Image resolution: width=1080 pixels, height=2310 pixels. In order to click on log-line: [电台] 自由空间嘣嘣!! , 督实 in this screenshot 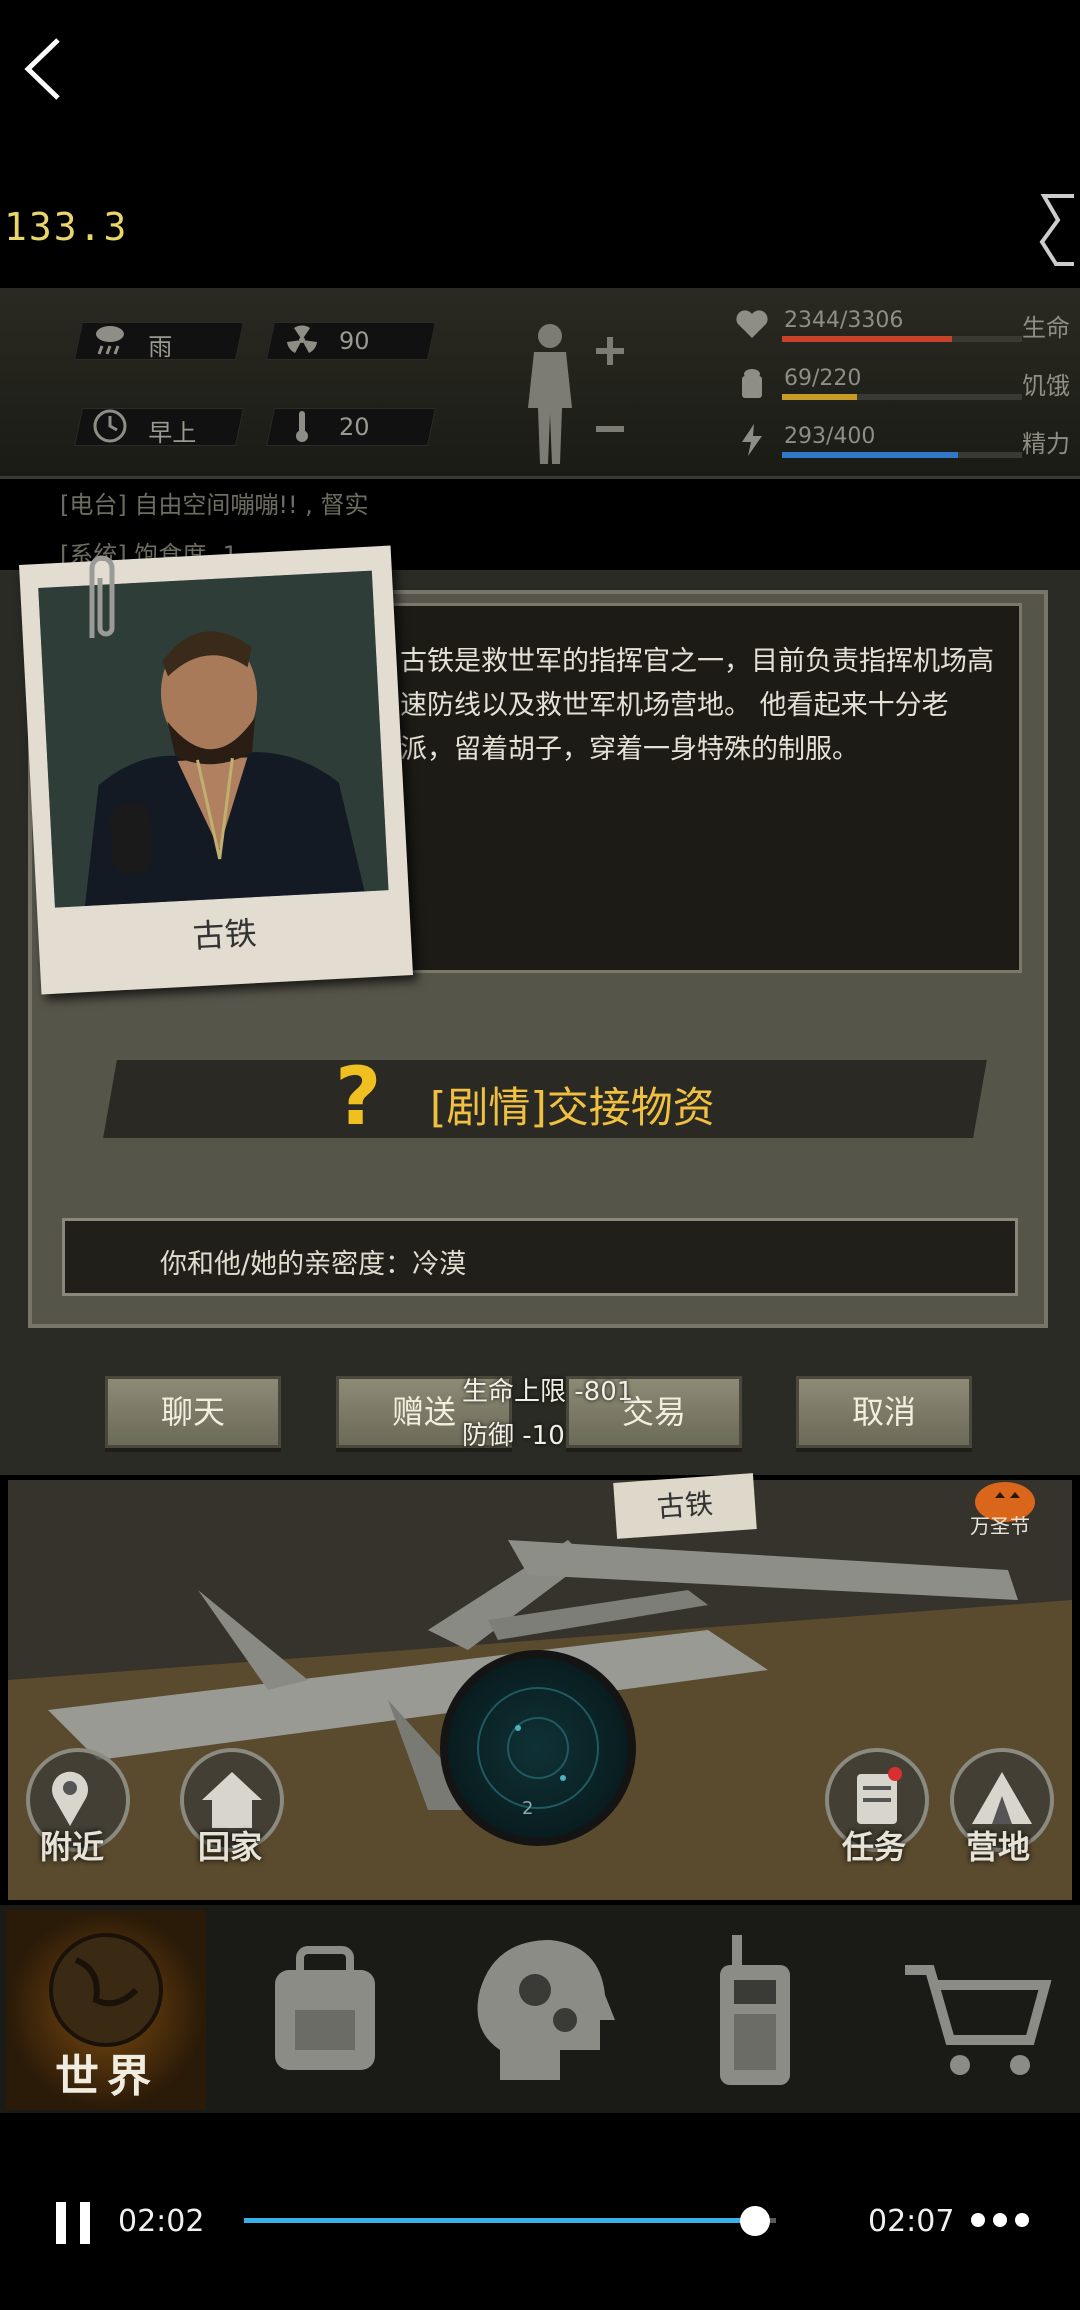, I will do `click(214, 505)`.